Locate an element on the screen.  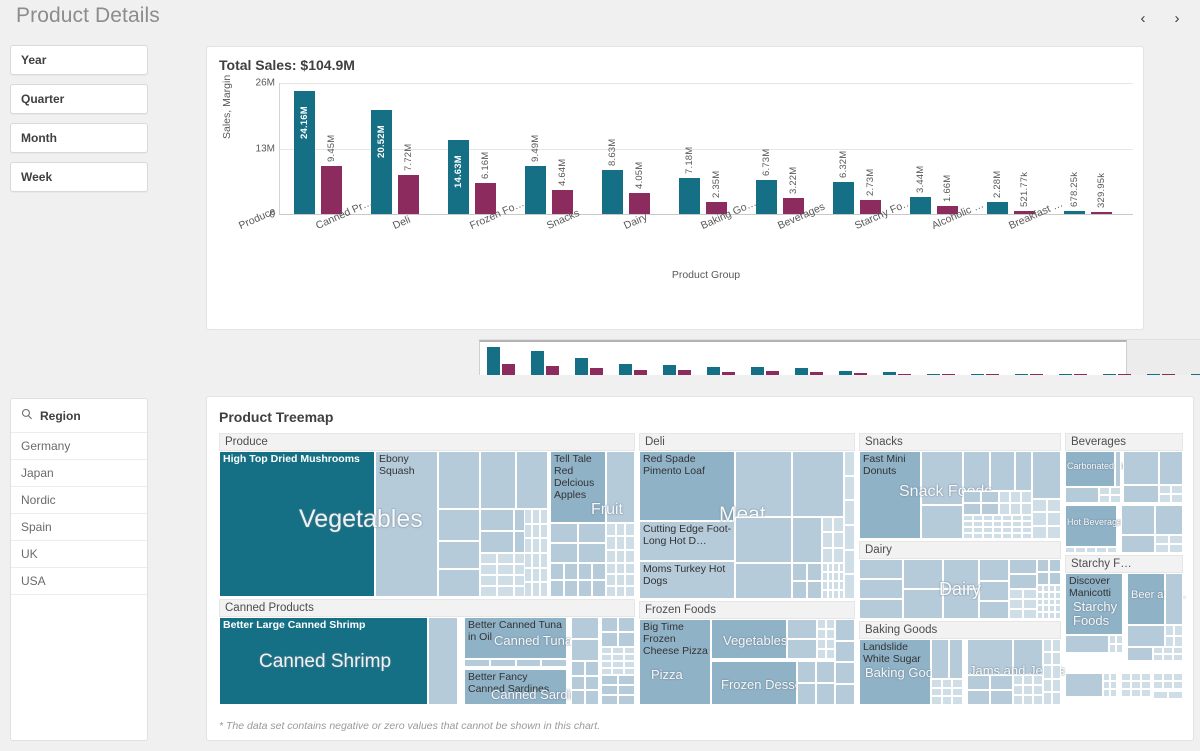
bar-group: 678.25k 329.95k is located at coordinates (1096, 148).